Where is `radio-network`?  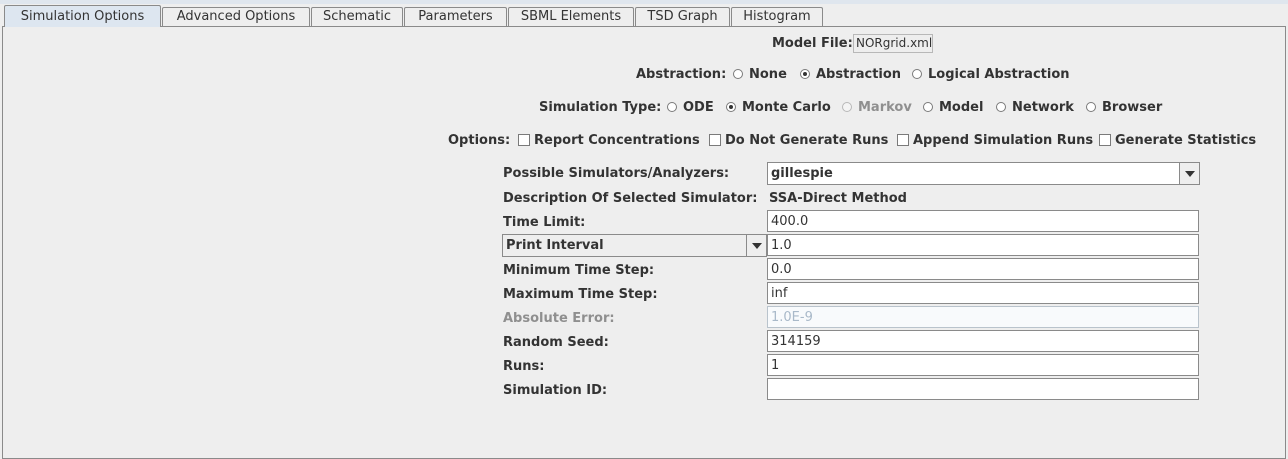 radio-network is located at coordinates (1001, 107).